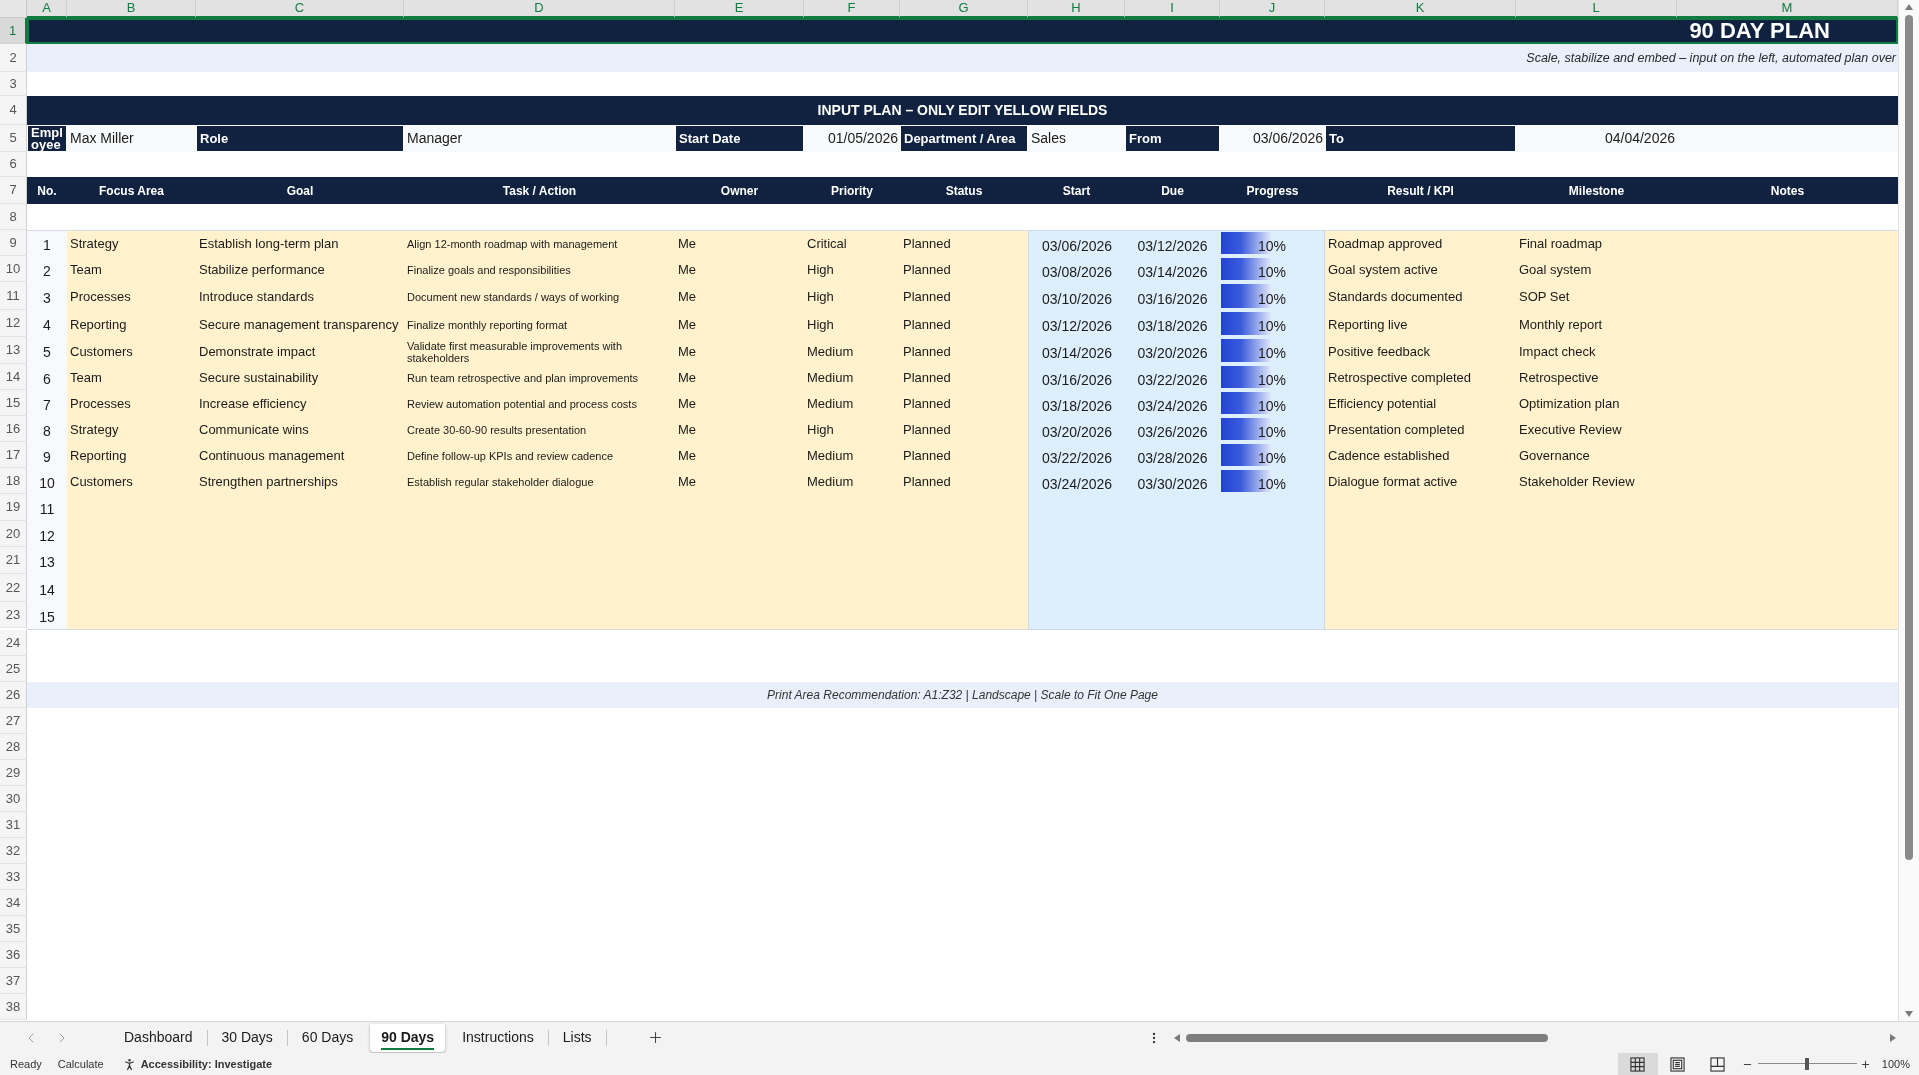  What do you see at coordinates (523, 378) in the screenshot?
I see `table-cell-text: Run team retrospective and plan improvements` at bounding box center [523, 378].